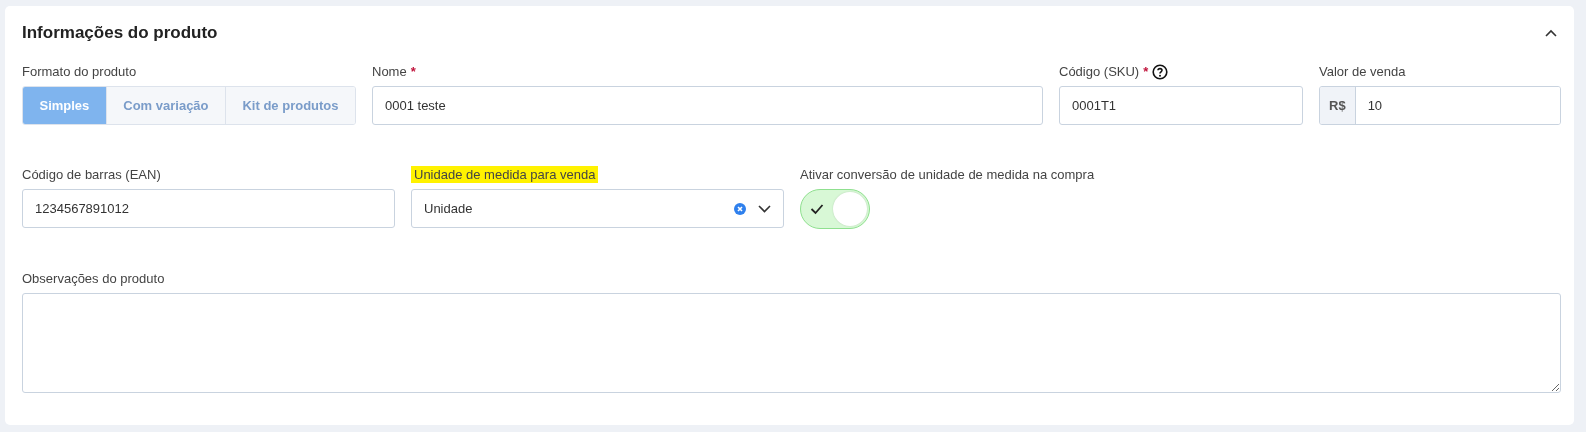 The image size is (1586, 432). I want to click on field-label: Valor de venda, so click(1362, 71).